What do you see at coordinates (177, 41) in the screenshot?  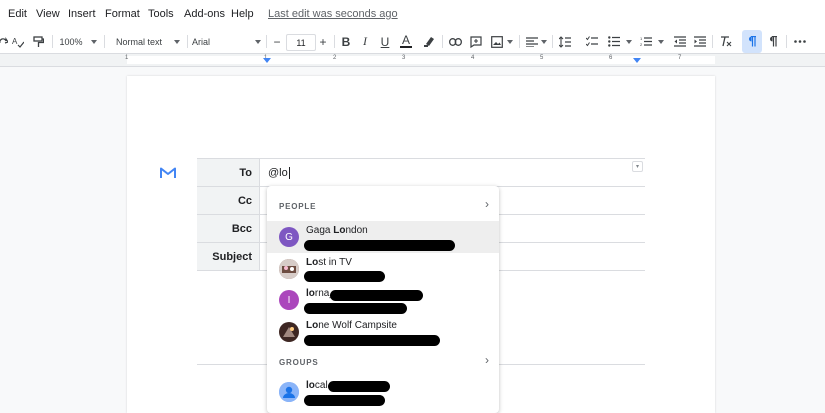 I see `style-dropdown-icon` at bounding box center [177, 41].